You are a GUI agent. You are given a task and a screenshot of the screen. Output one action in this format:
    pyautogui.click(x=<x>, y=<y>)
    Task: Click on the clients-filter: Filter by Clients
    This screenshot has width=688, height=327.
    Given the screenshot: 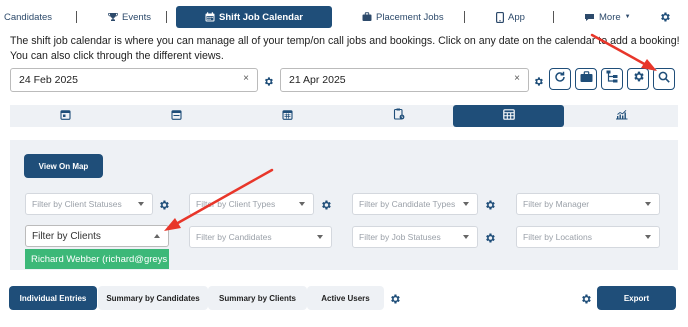 What is the action you would take?
    pyautogui.click(x=97, y=236)
    